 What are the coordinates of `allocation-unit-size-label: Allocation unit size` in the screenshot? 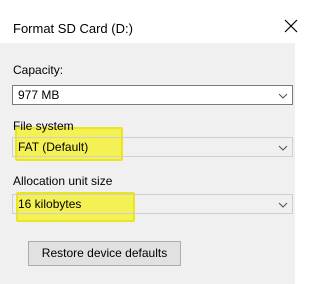 It's located at (63, 181).